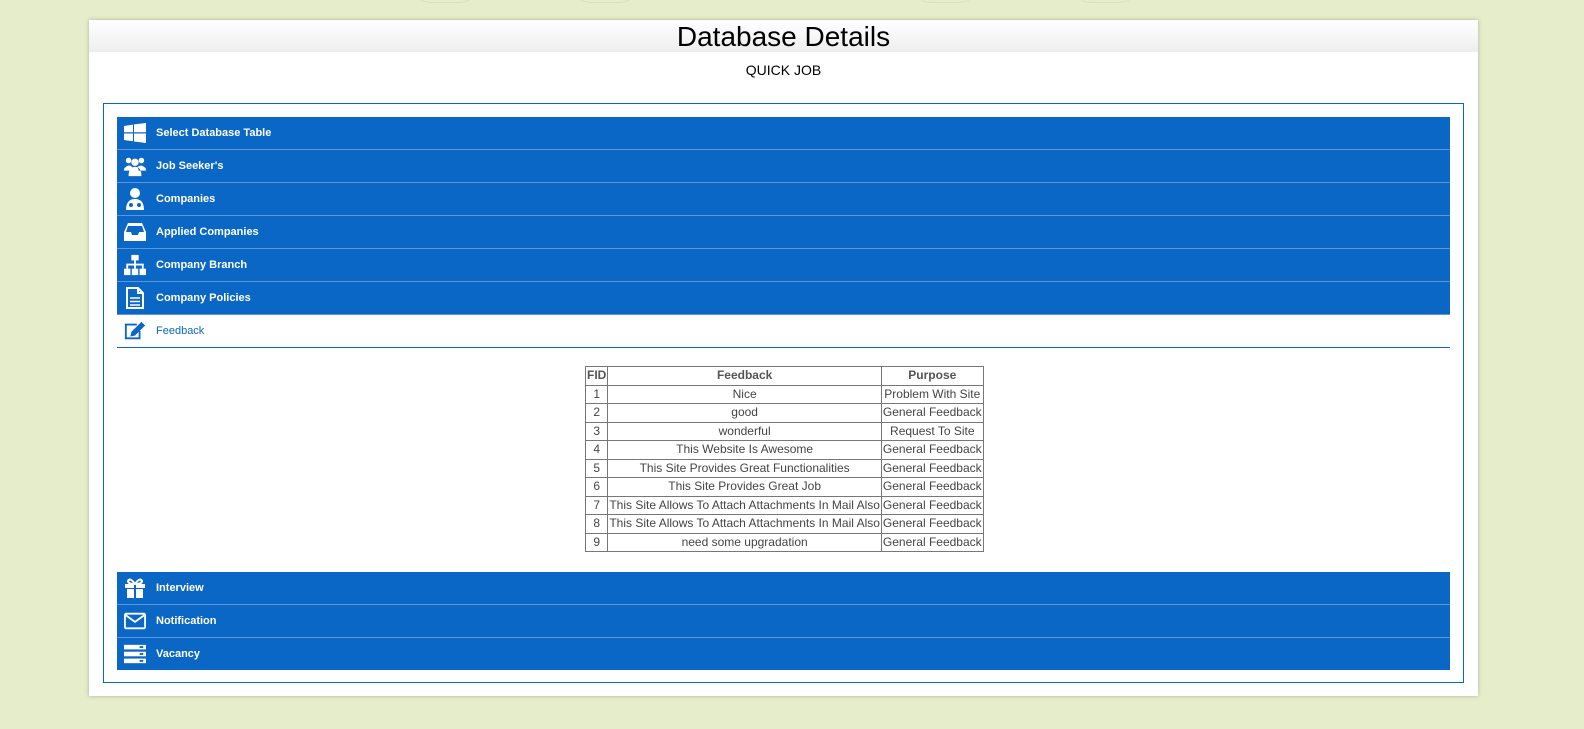  What do you see at coordinates (744, 450) in the screenshot?
I see `cell-feedback: This Website Is Awesome` at bounding box center [744, 450].